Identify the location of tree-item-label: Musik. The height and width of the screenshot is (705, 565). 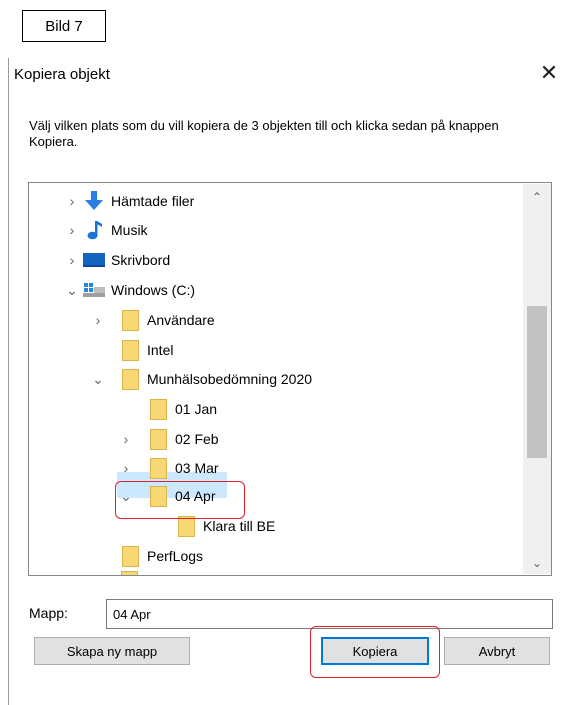
(129, 230).